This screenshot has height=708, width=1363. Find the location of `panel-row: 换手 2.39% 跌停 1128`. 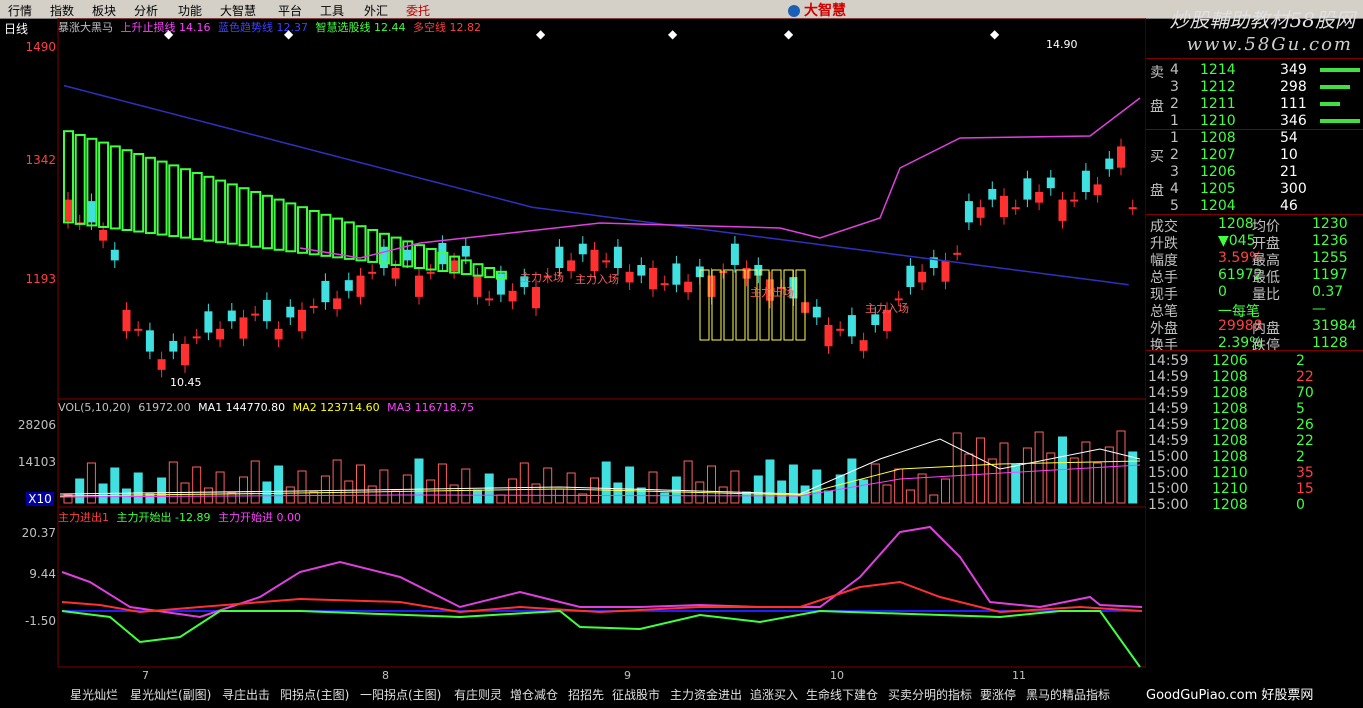

panel-row: 换手 2.39% 跌停 1128 is located at coordinates (1254, 344).